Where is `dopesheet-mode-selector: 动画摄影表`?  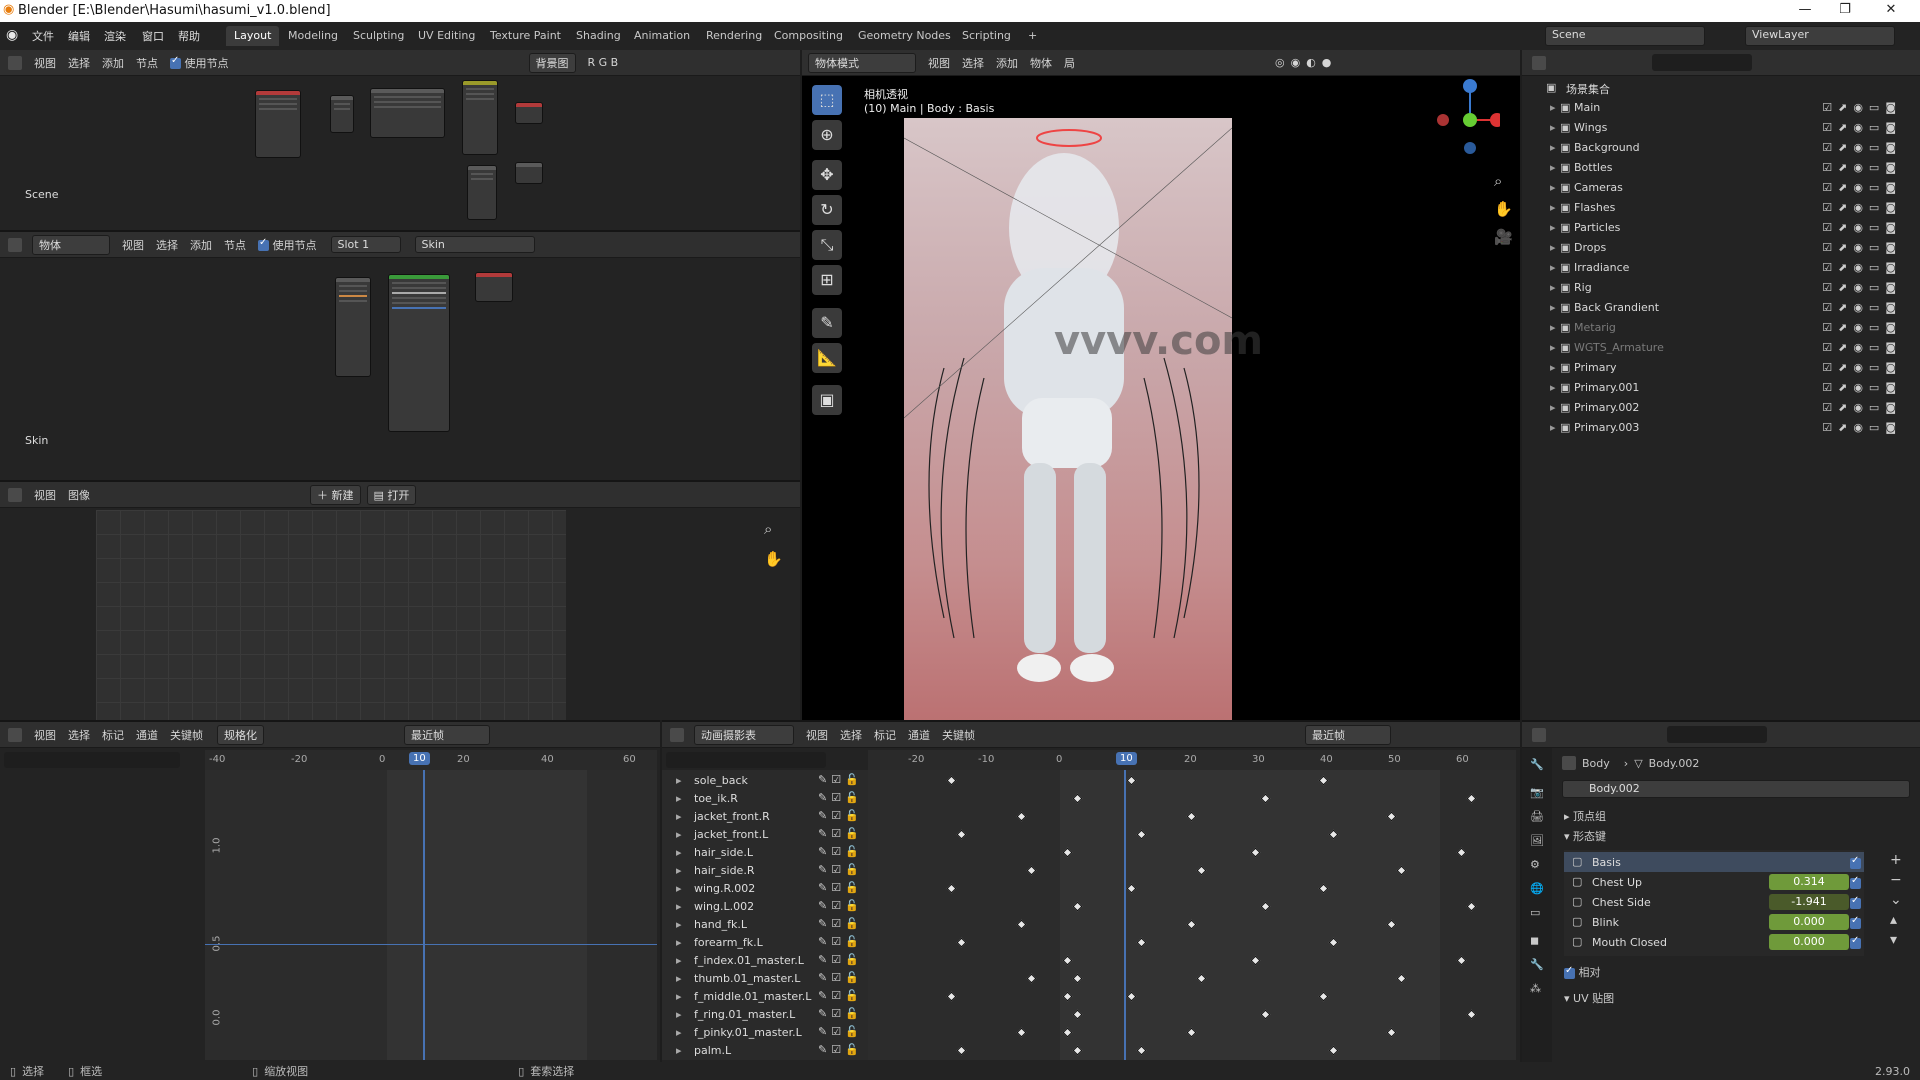
dopesheet-mode-selector: 动画摄影表 is located at coordinates (744, 734).